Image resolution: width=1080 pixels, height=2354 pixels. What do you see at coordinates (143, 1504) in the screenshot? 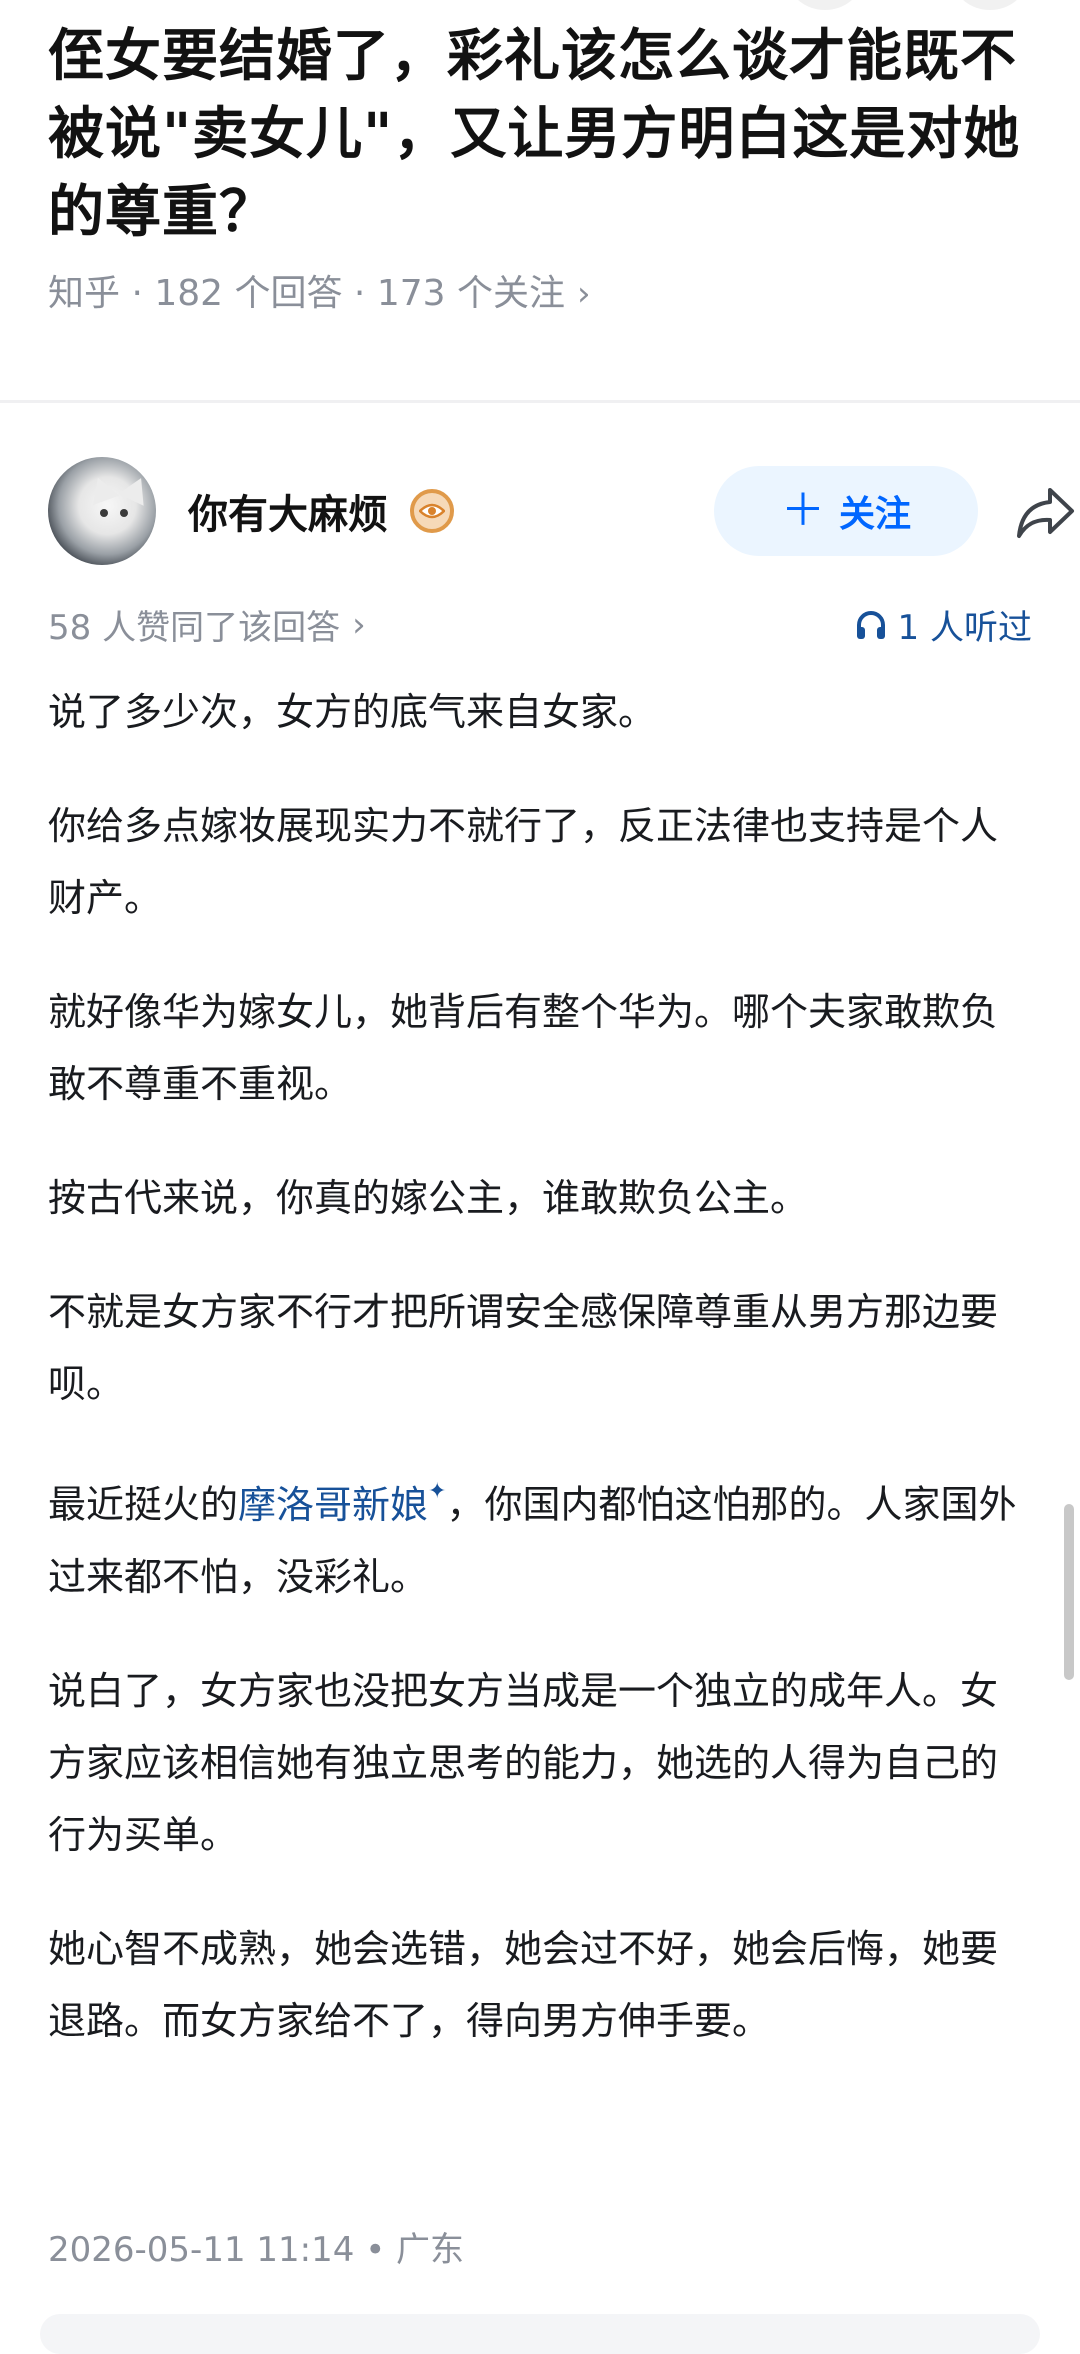
I see `paragraph-text: 最近挺火的` at bounding box center [143, 1504].